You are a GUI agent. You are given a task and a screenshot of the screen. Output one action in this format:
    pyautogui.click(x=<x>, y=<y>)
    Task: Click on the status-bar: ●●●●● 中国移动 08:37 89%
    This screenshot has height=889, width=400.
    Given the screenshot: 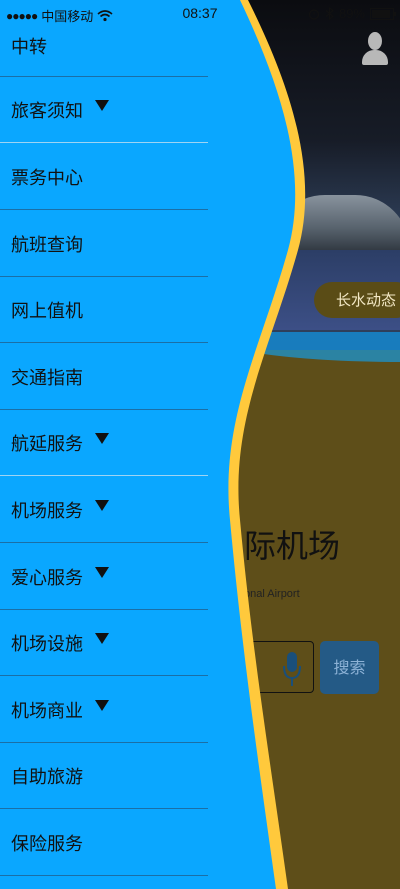 What is the action you would take?
    pyautogui.click(x=200, y=13)
    